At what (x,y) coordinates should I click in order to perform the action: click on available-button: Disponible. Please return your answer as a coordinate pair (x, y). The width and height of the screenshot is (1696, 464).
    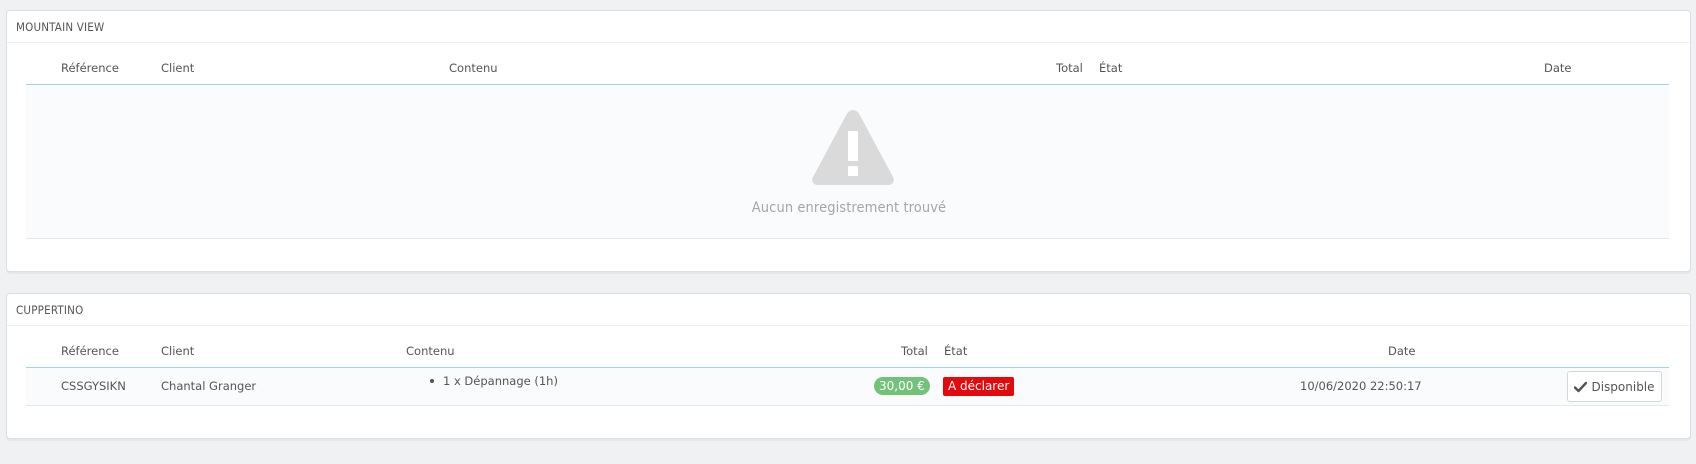
    Looking at the image, I should click on (1614, 386).